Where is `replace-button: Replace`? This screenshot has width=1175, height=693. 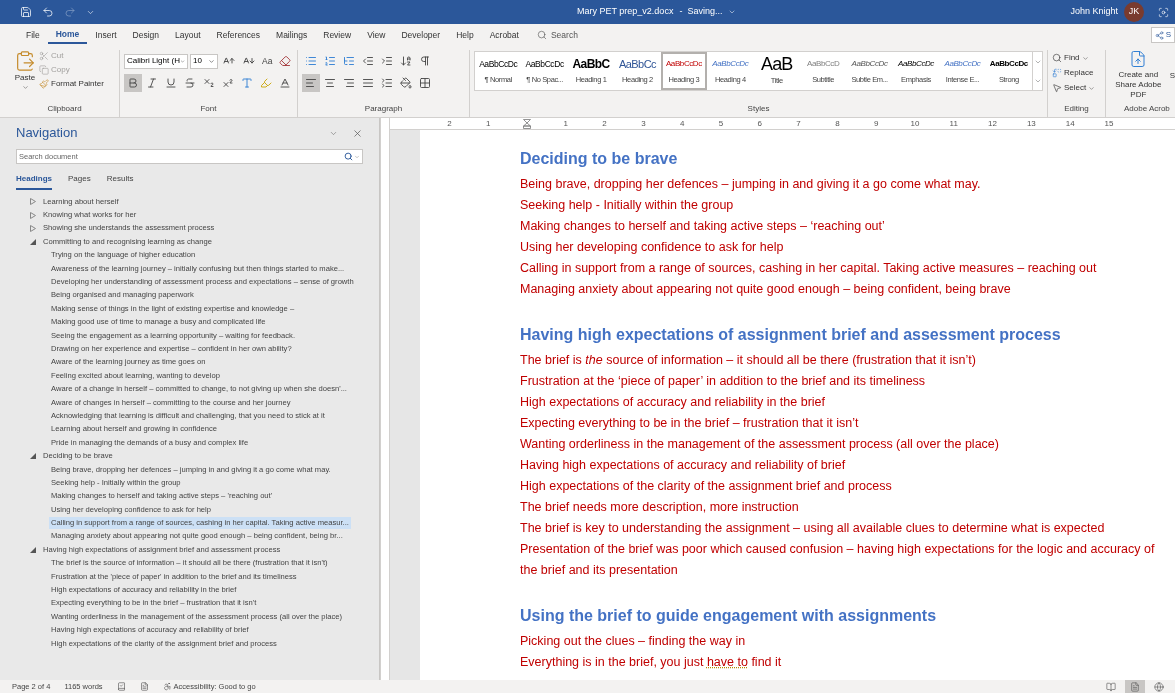 replace-button: Replace is located at coordinates (1074, 73).